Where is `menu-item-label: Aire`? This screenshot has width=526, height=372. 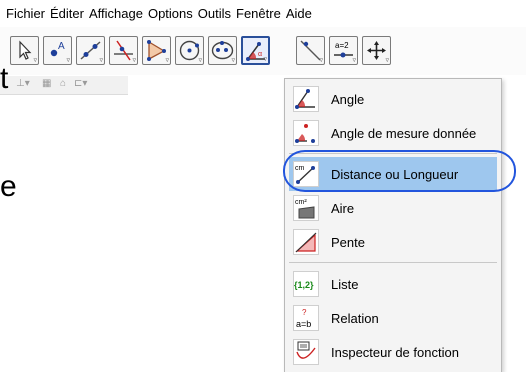
menu-item-label: Aire is located at coordinates (343, 208).